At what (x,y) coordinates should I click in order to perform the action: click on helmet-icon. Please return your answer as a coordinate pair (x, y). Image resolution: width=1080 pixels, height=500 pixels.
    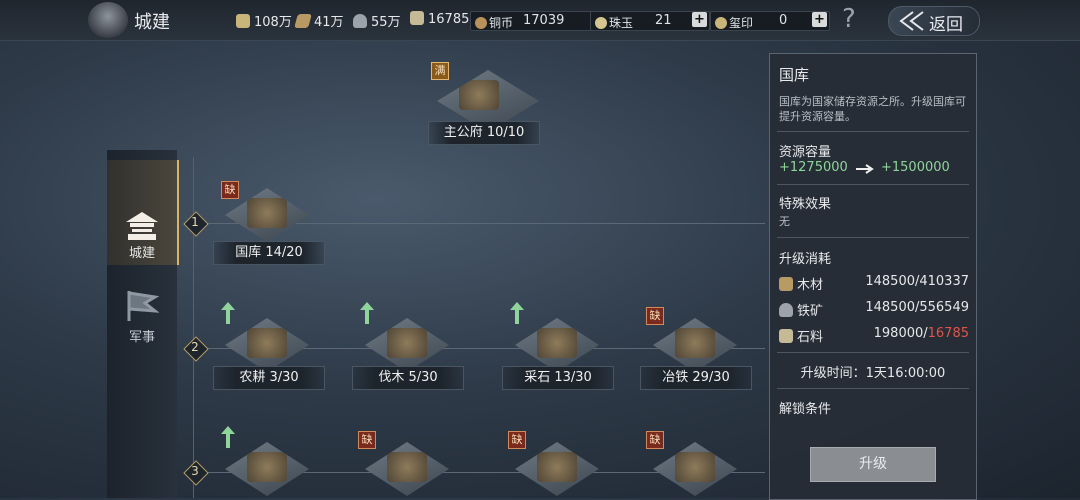
    Looking at the image, I should click on (108, 20).